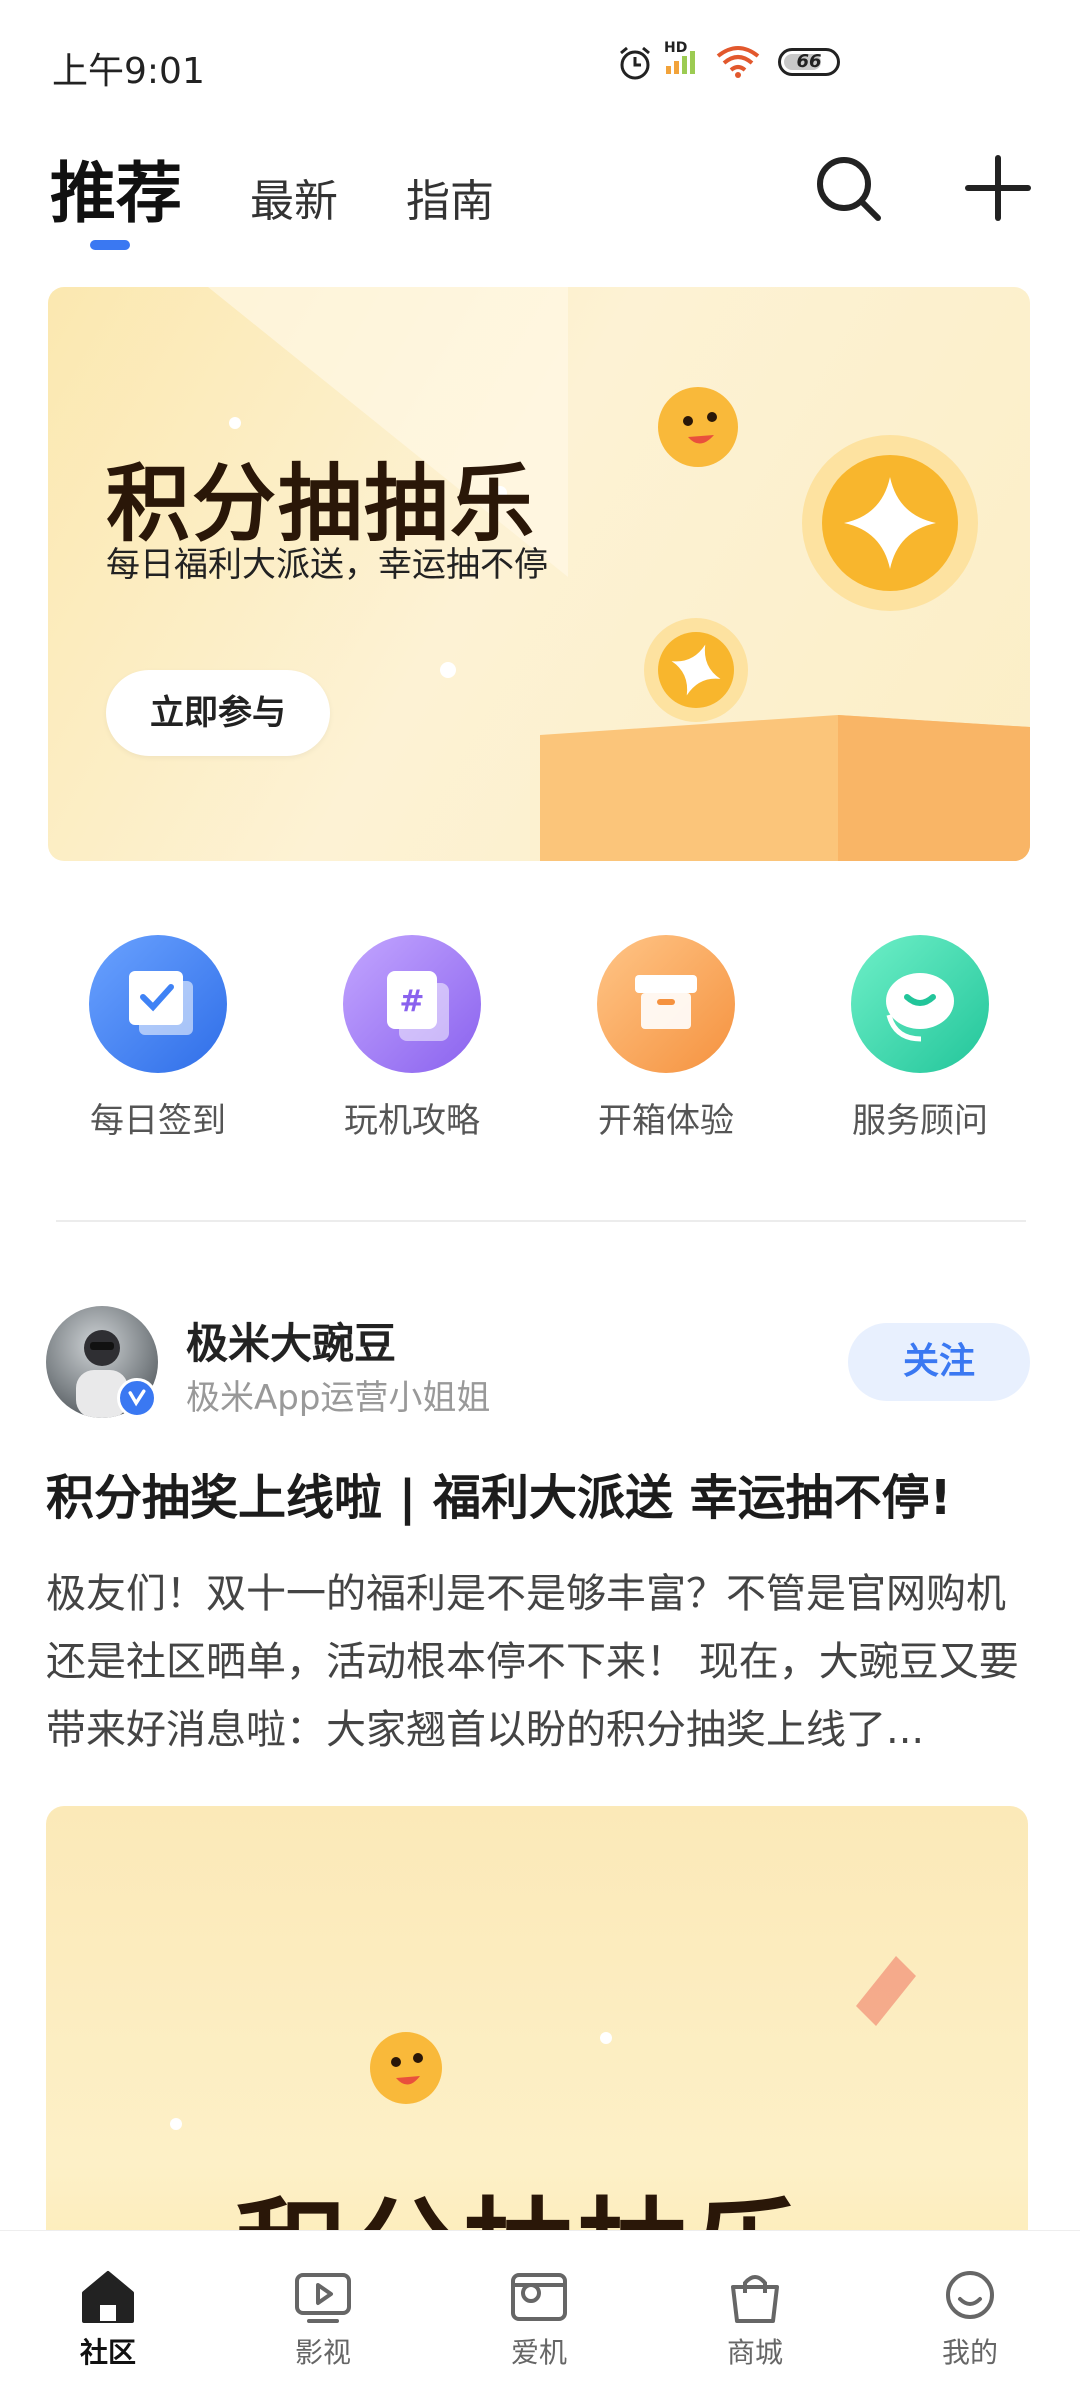 Image resolution: width=1080 pixels, height=2400 pixels. What do you see at coordinates (998, 188) in the screenshot?
I see `plus-icon` at bounding box center [998, 188].